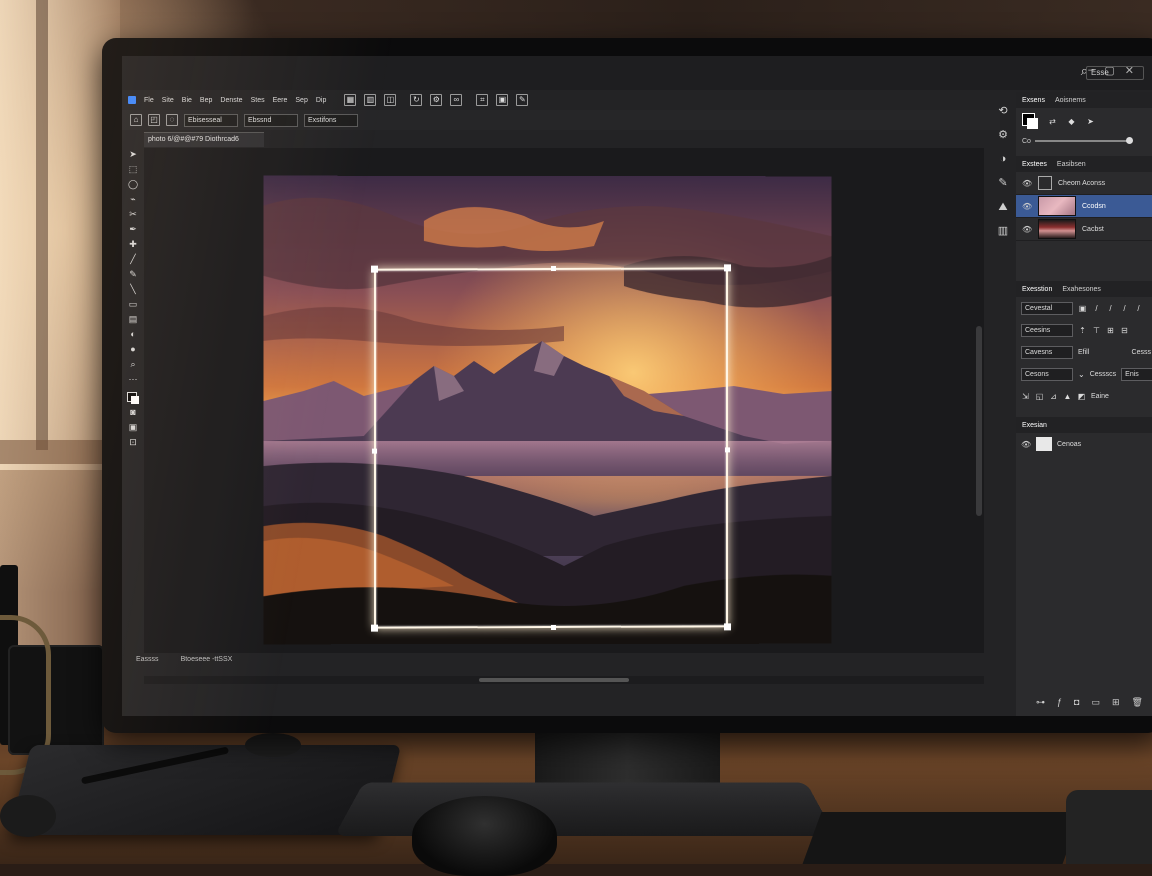 Image resolution: width=1152 pixels, height=876 pixels. What do you see at coordinates (553, 627) in the screenshot?
I see `crop-handle-bottom` at bounding box center [553, 627].